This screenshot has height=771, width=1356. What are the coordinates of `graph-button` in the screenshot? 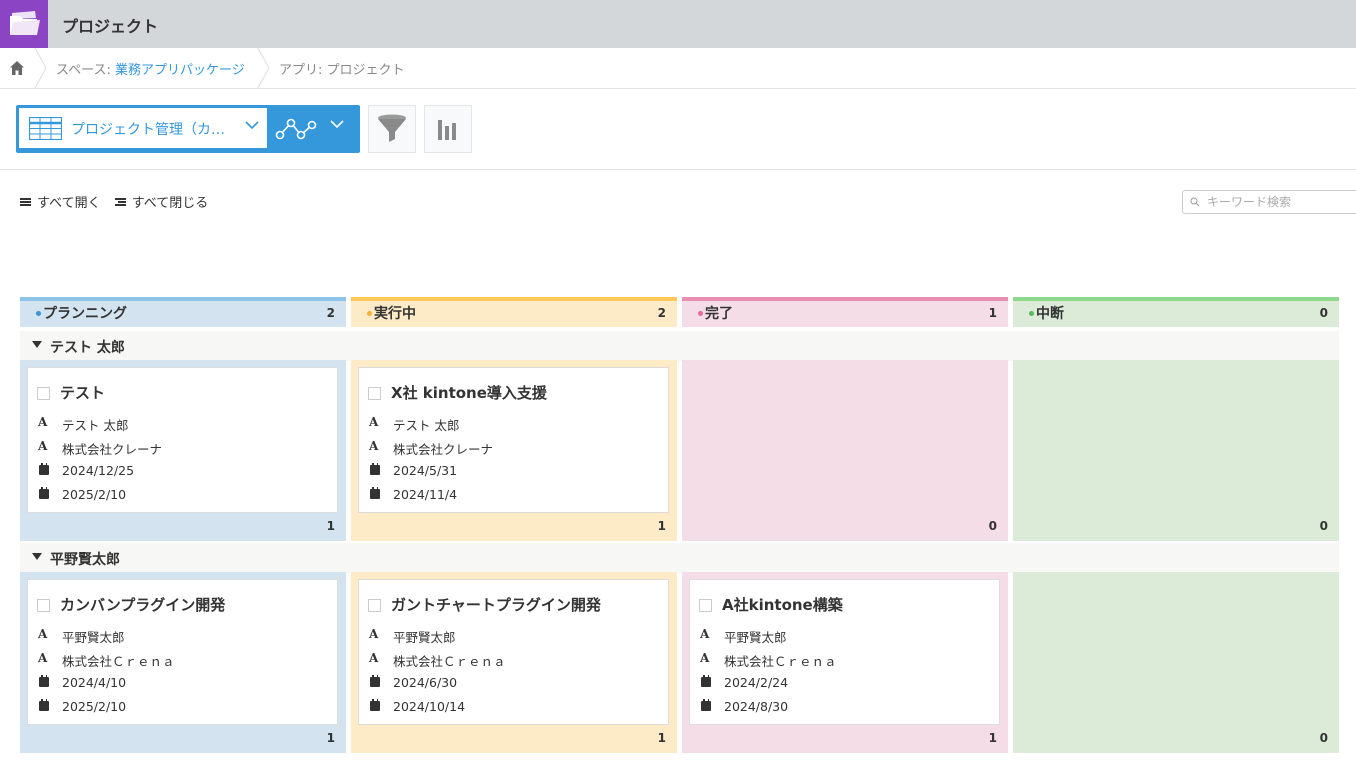 It's located at (448, 129).